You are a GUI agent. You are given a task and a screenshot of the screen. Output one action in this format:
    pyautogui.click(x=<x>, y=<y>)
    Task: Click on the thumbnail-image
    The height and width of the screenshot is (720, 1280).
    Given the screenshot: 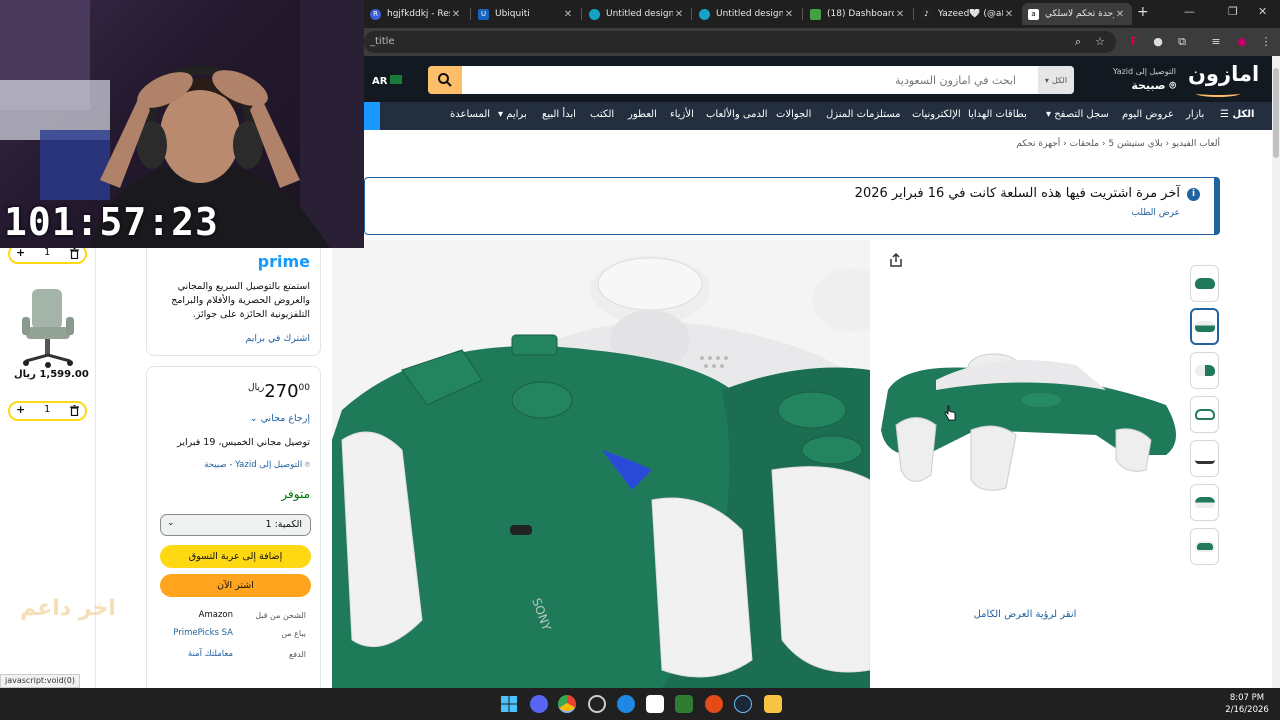 What is the action you would take?
    pyautogui.click(x=1204, y=283)
    